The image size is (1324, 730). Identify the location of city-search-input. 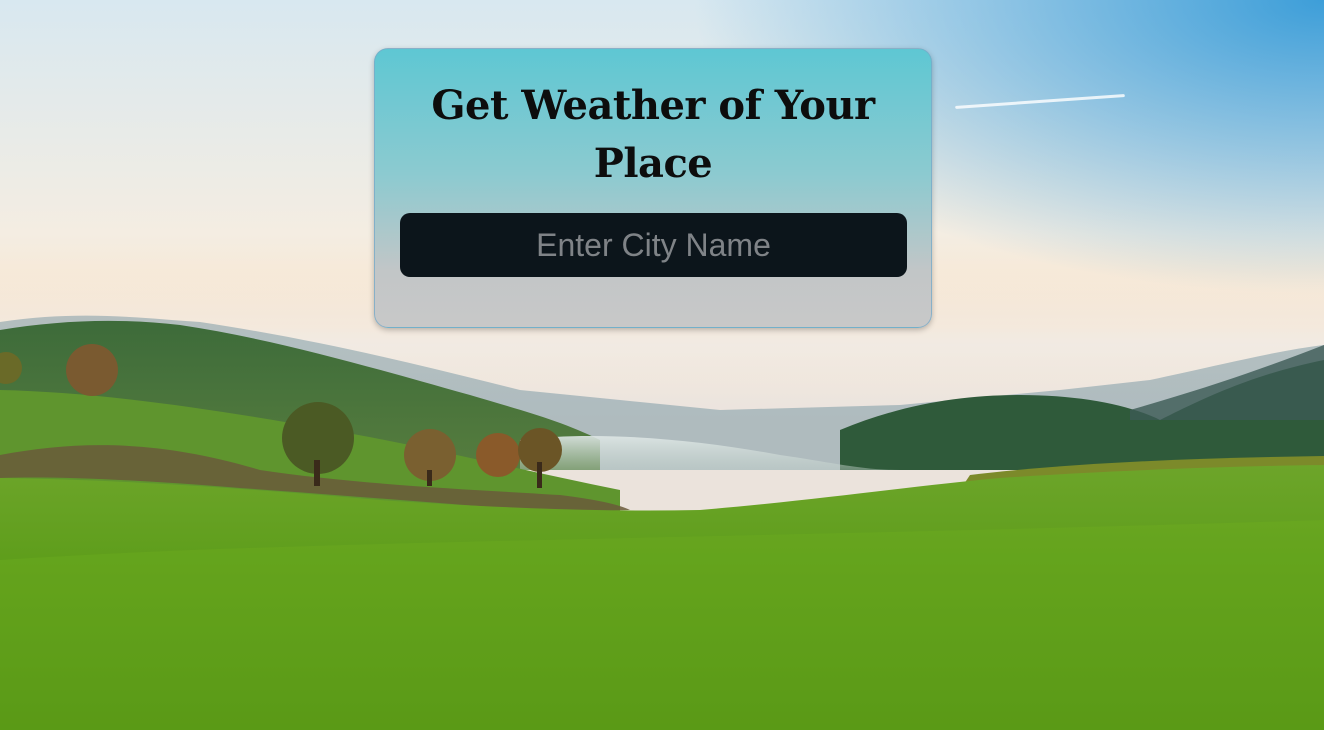
(653, 245).